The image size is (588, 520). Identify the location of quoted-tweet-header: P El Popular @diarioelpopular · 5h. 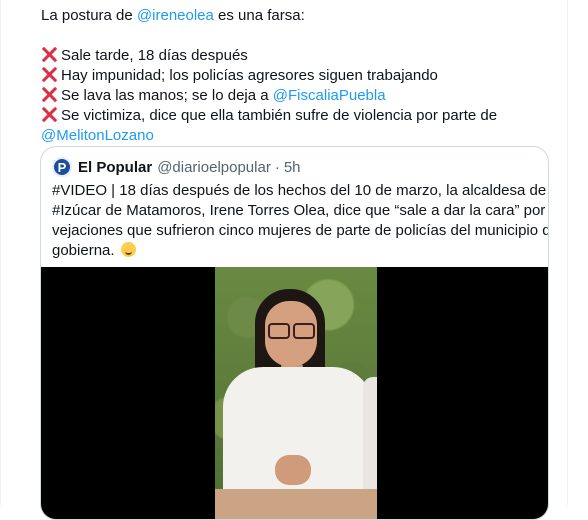
(176, 167).